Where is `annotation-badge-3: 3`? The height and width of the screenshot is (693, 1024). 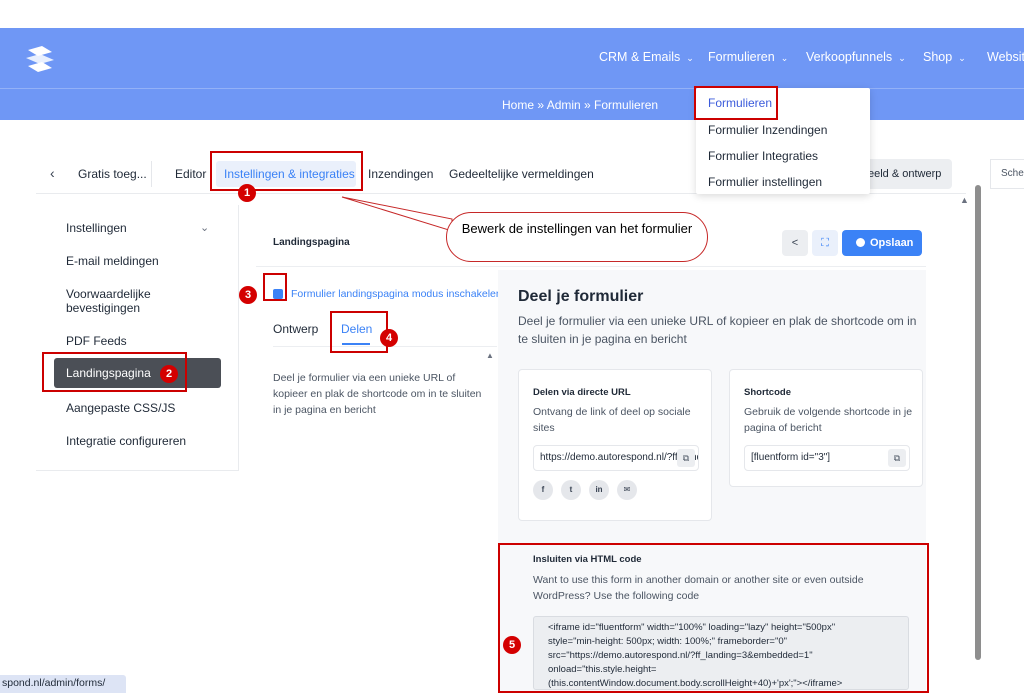
annotation-badge-3: 3 is located at coordinates (248, 295).